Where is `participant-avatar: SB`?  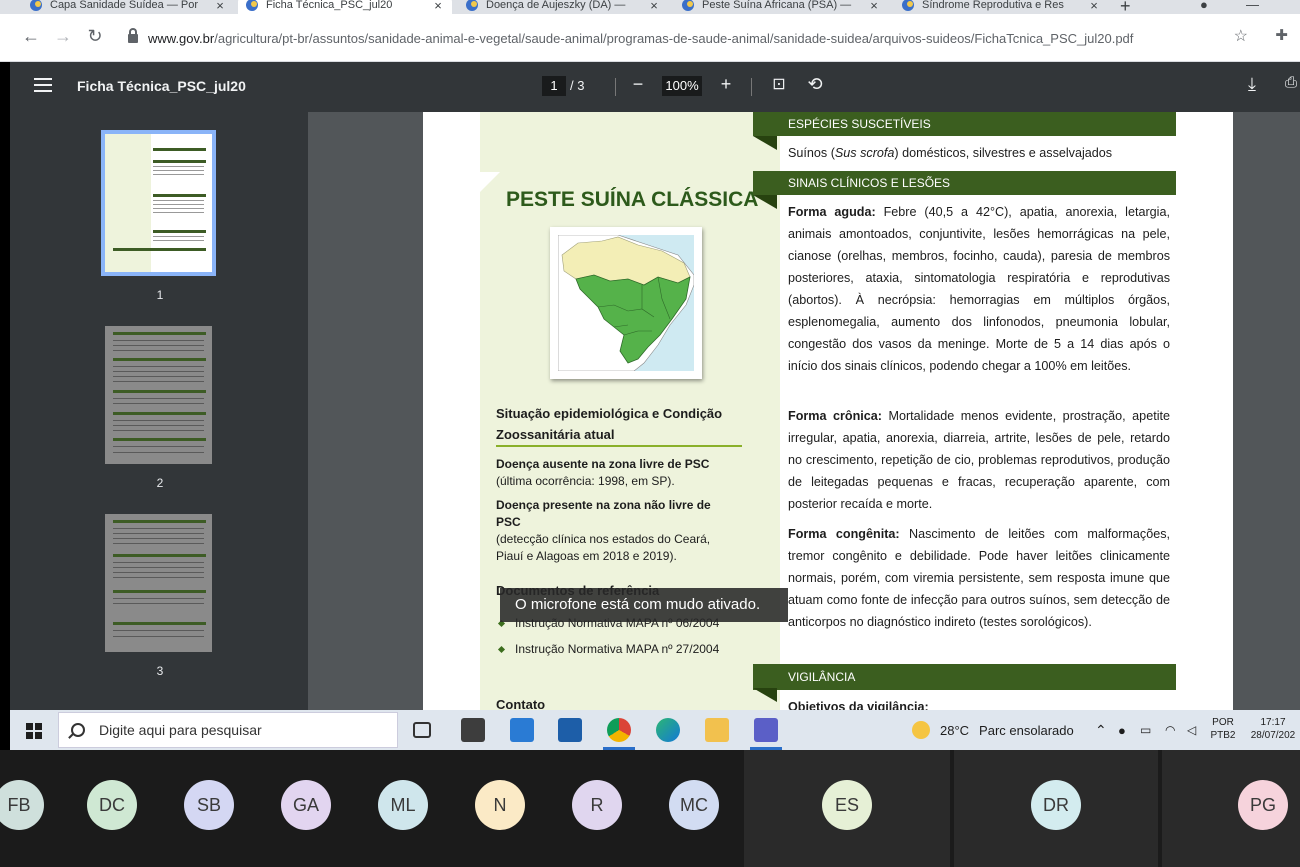 participant-avatar: SB is located at coordinates (209, 805).